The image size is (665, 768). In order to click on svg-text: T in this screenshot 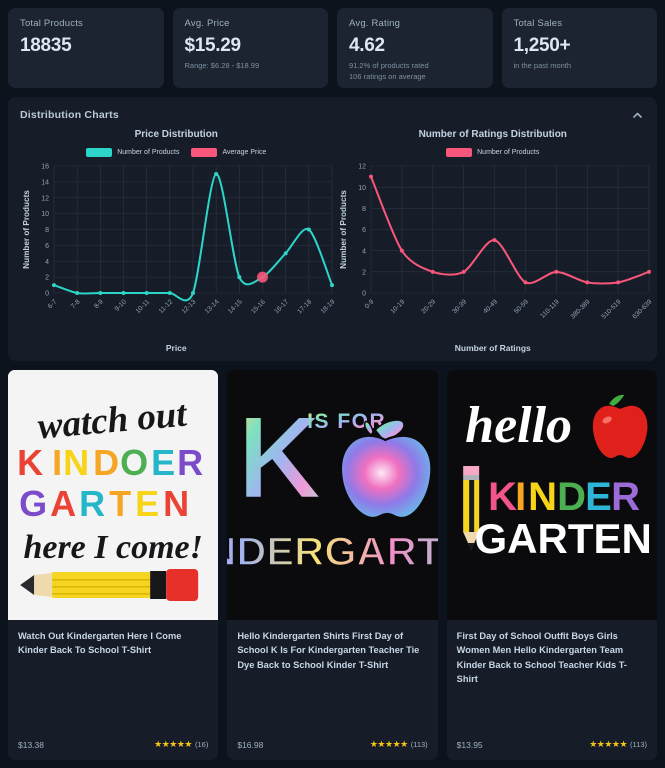, I will do `click(120, 503)`.